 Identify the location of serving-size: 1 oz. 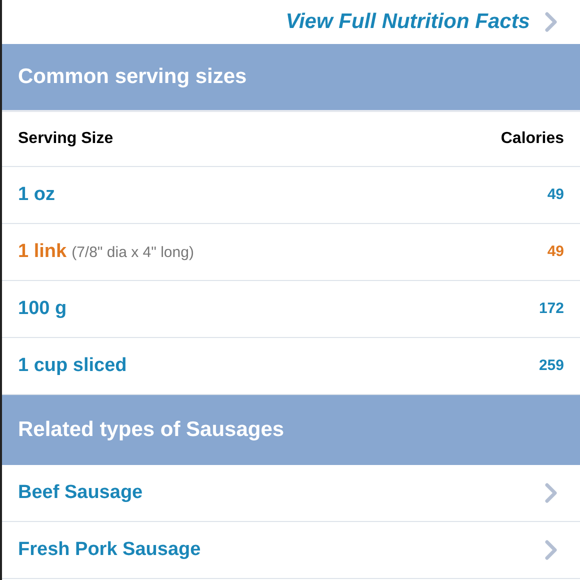
(36, 194).